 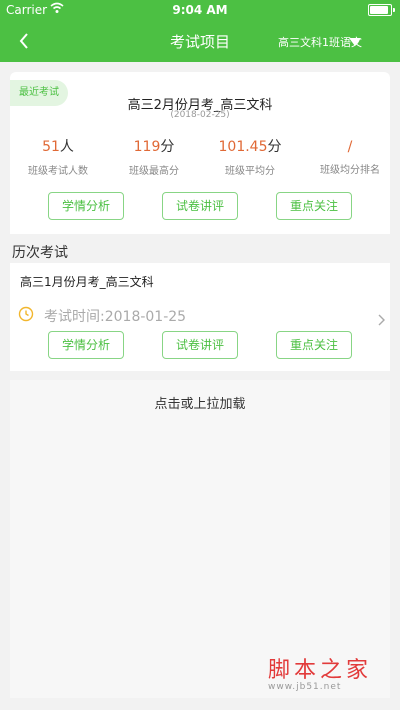 I want to click on stat-student-count: 51人 班级考试人数, so click(x=58, y=156).